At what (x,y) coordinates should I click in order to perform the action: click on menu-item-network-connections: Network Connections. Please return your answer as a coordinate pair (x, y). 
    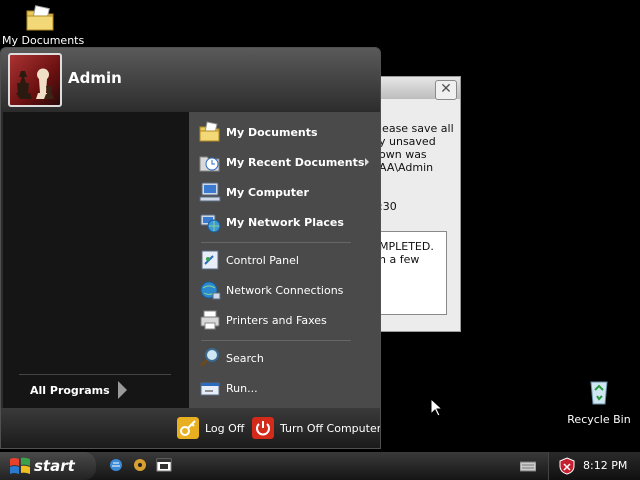
    Looking at the image, I should click on (285, 290).